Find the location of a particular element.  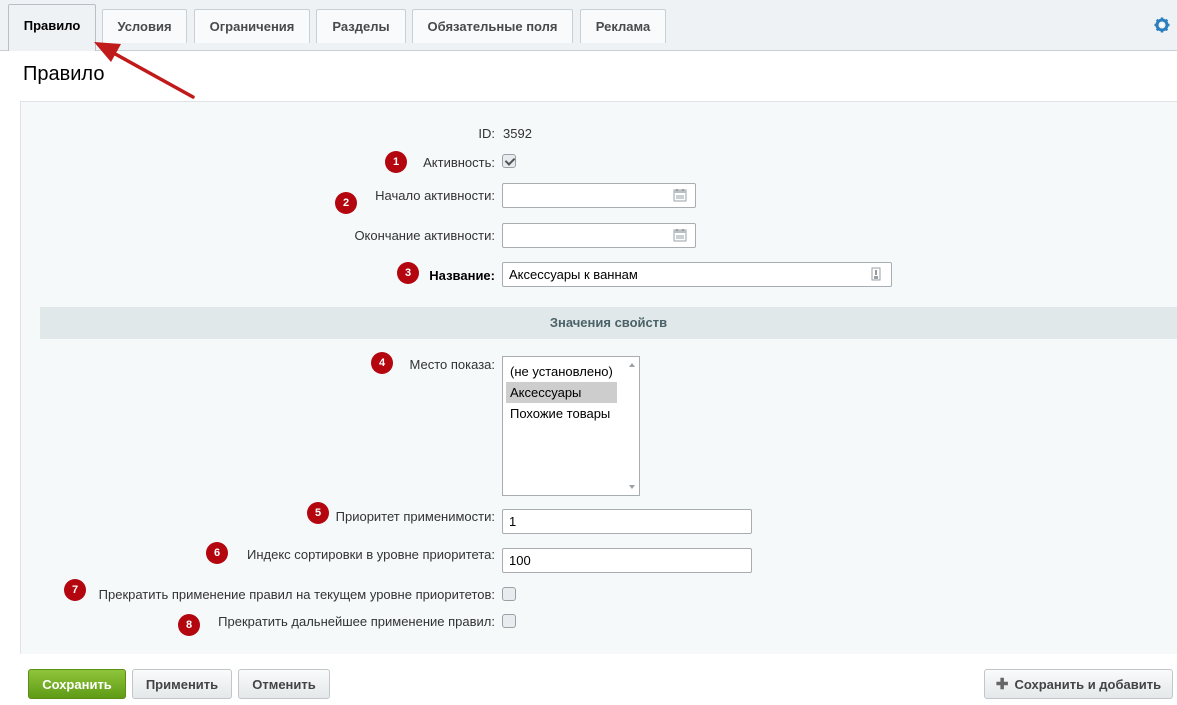

section-header-properties: Значения свойств is located at coordinates (608, 323).